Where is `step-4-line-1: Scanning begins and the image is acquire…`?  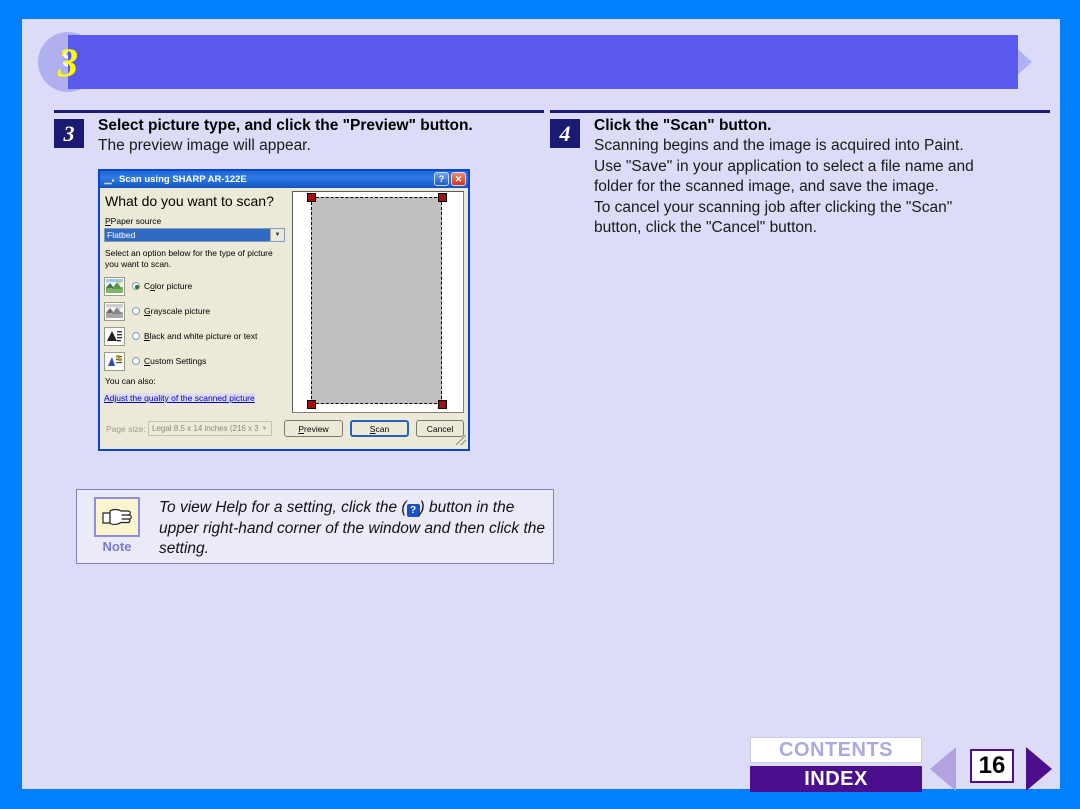
step-4-line-1: Scanning begins and the image is acquire… is located at coordinates (779, 145).